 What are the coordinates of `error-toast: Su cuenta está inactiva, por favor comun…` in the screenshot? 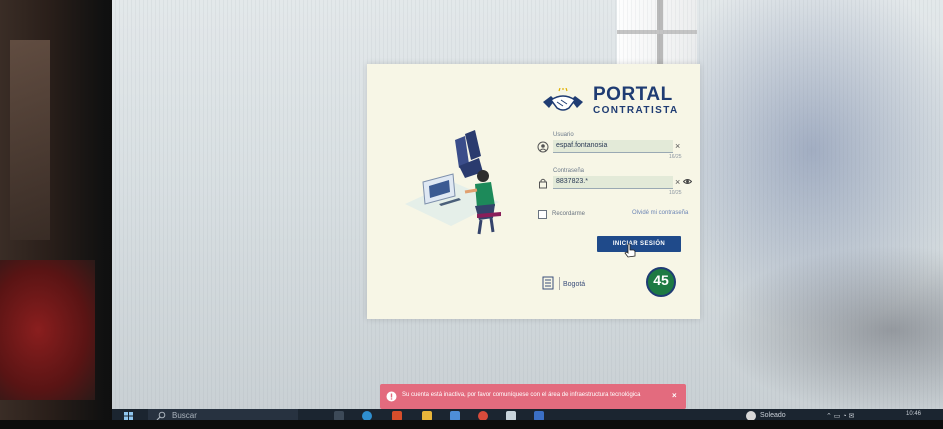 It's located at (533, 396).